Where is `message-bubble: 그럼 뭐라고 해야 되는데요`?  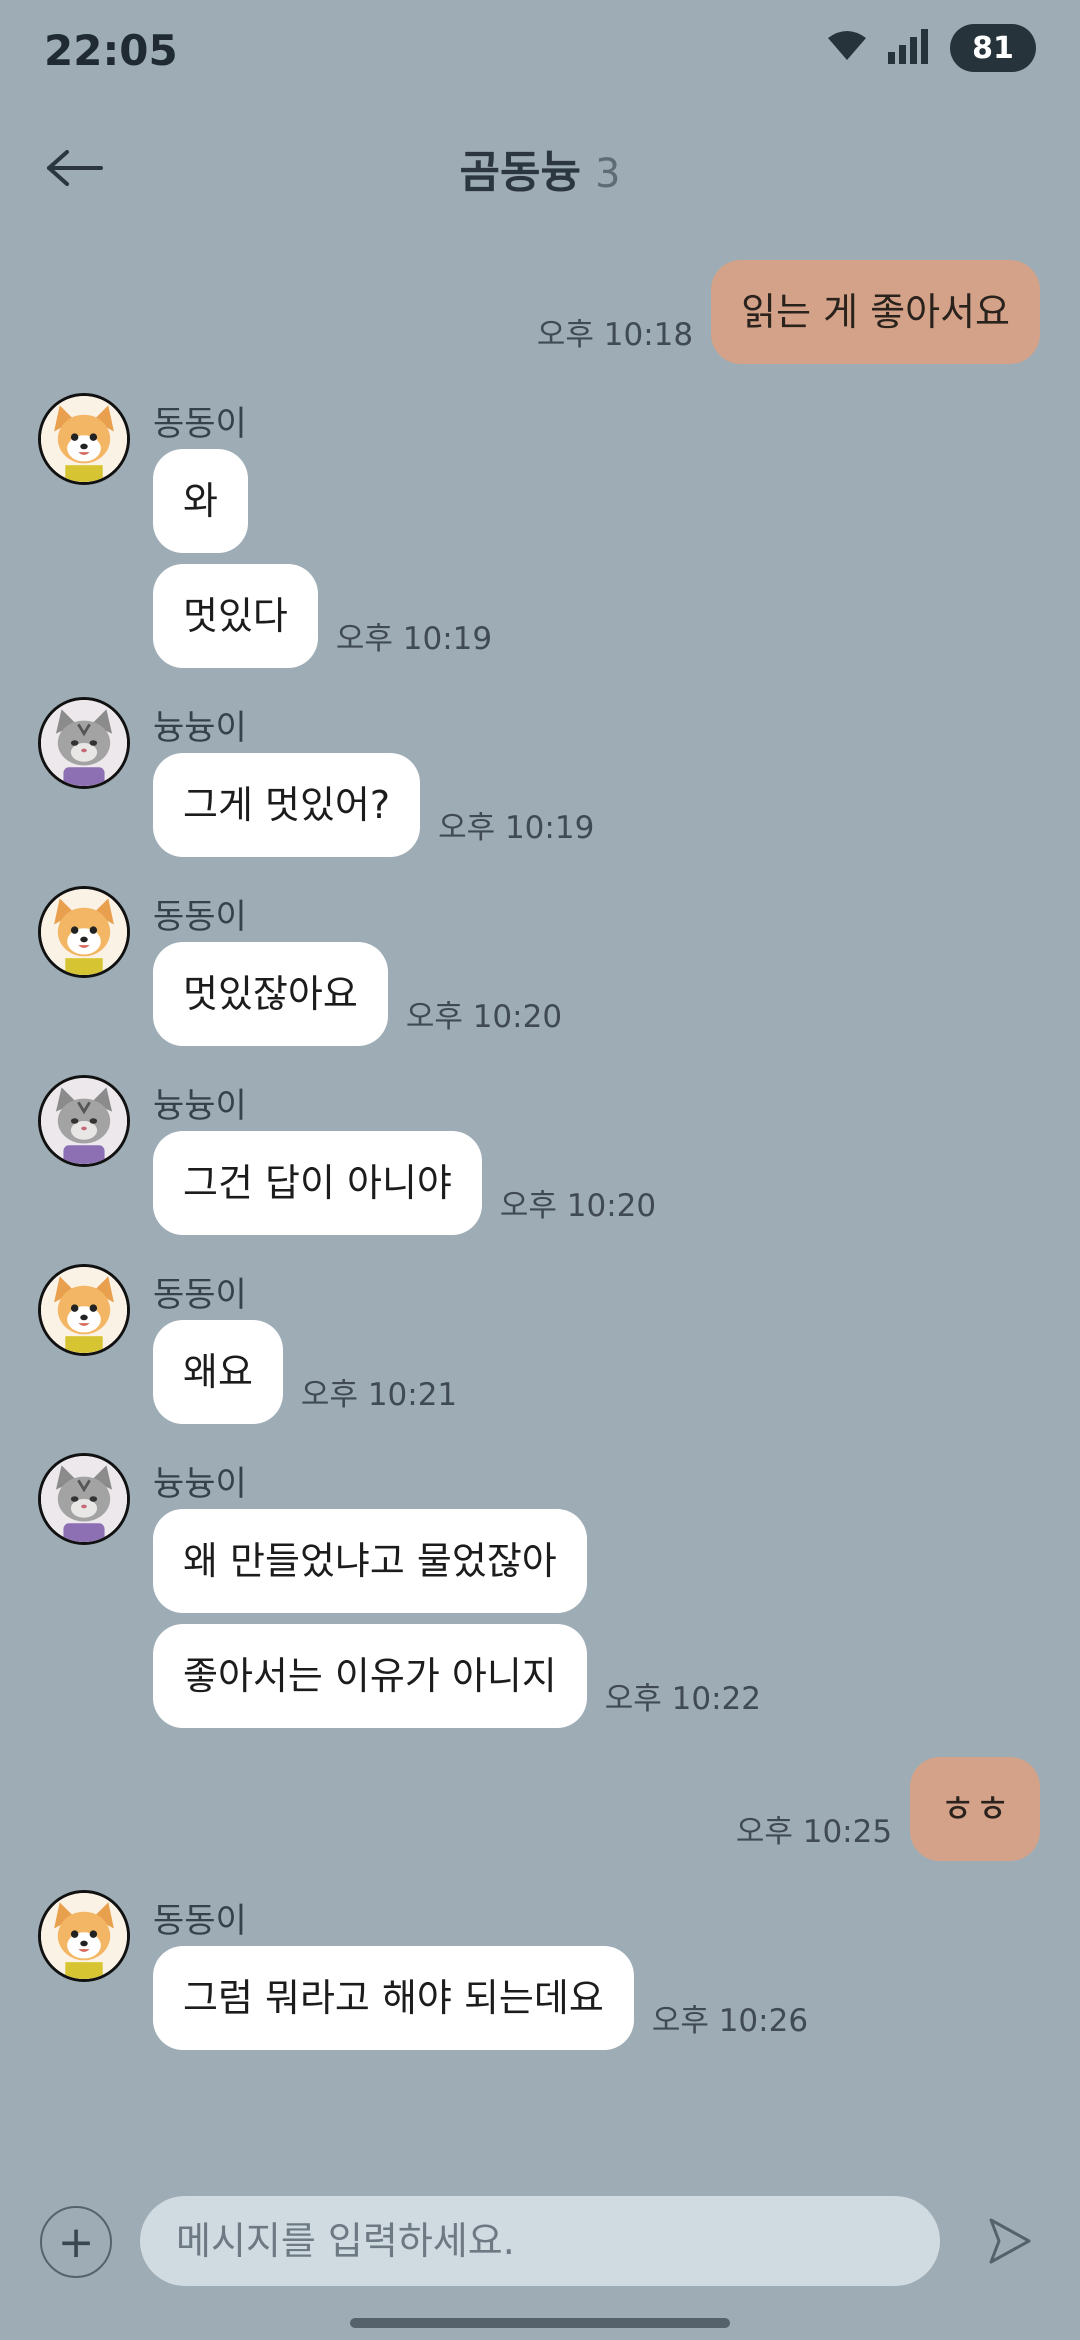
message-bubble: 그럼 뭐라고 해야 되는데요 is located at coordinates (393, 1998).